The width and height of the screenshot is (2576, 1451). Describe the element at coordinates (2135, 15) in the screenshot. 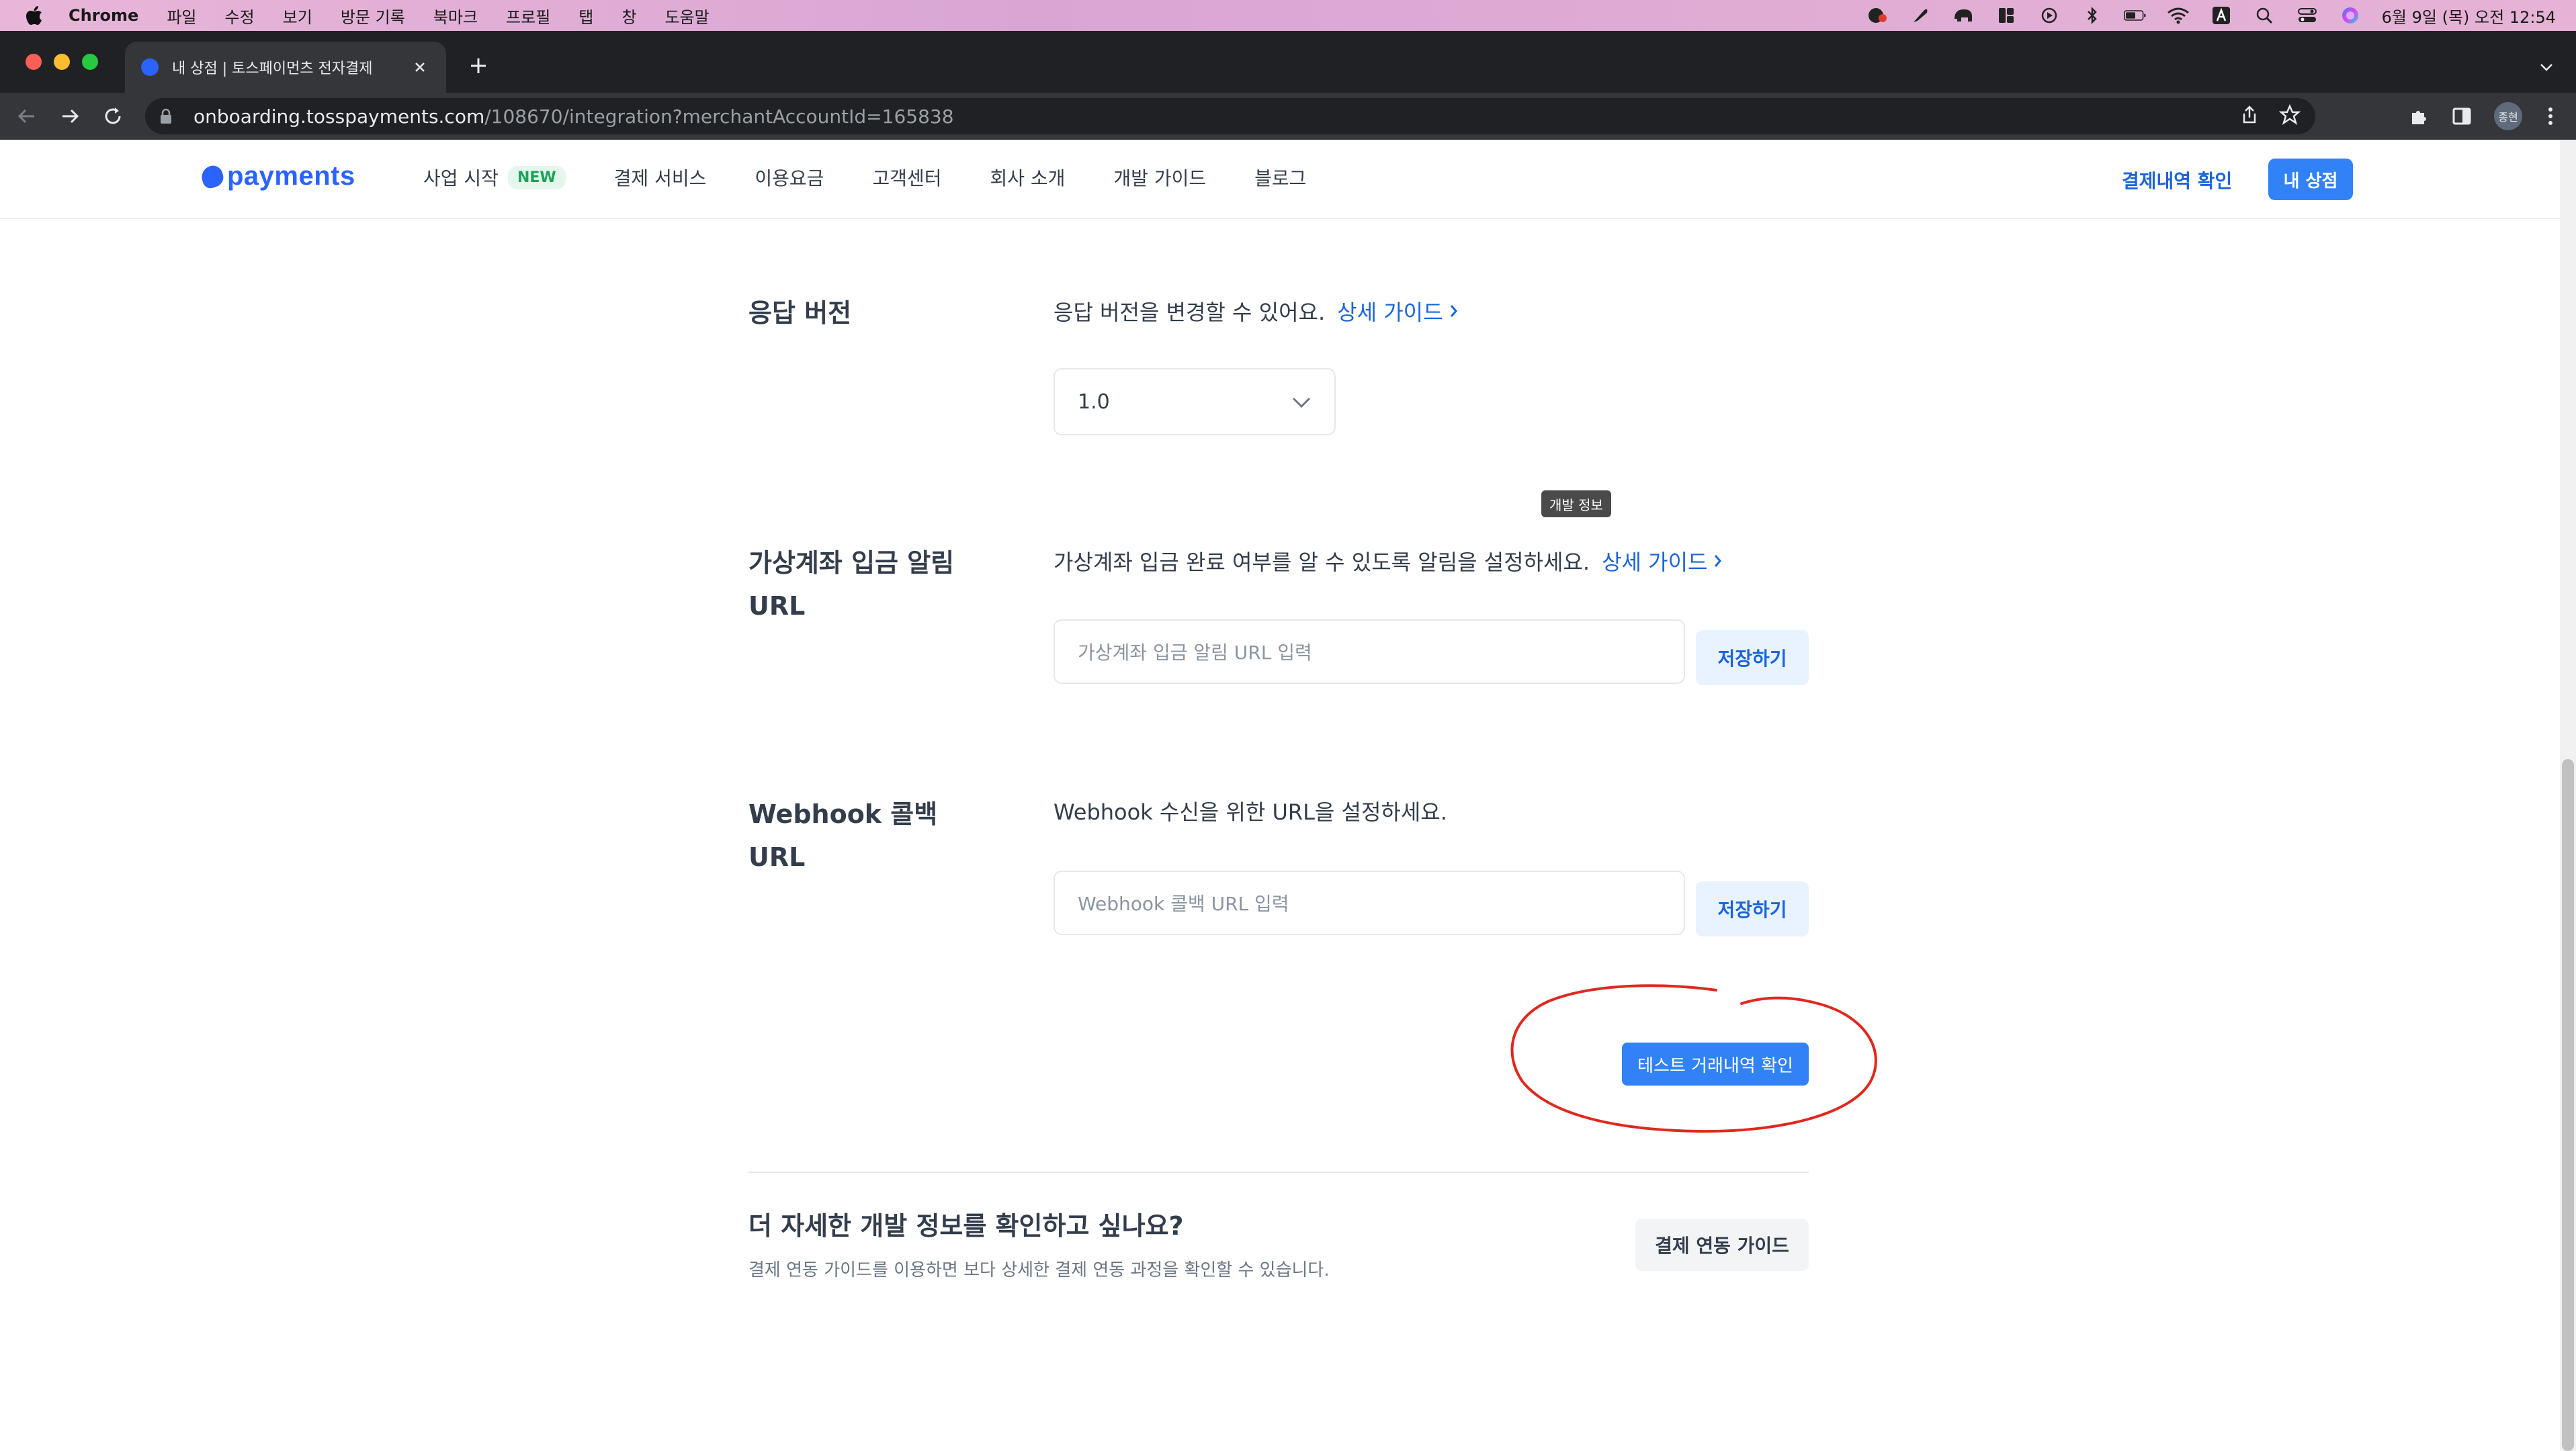

I see `battery-icon` at that location.